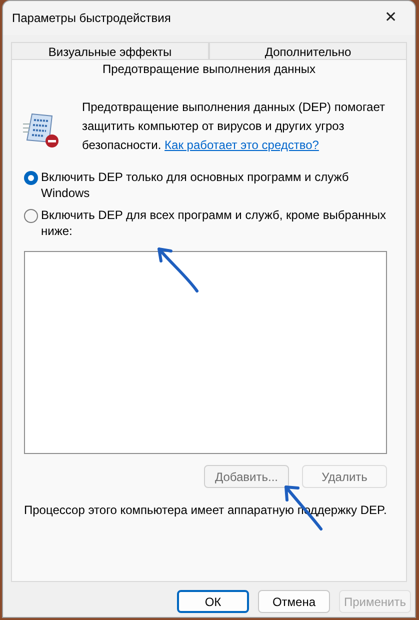  I want to click on dialog-button: Отмена, so click(294, 601).